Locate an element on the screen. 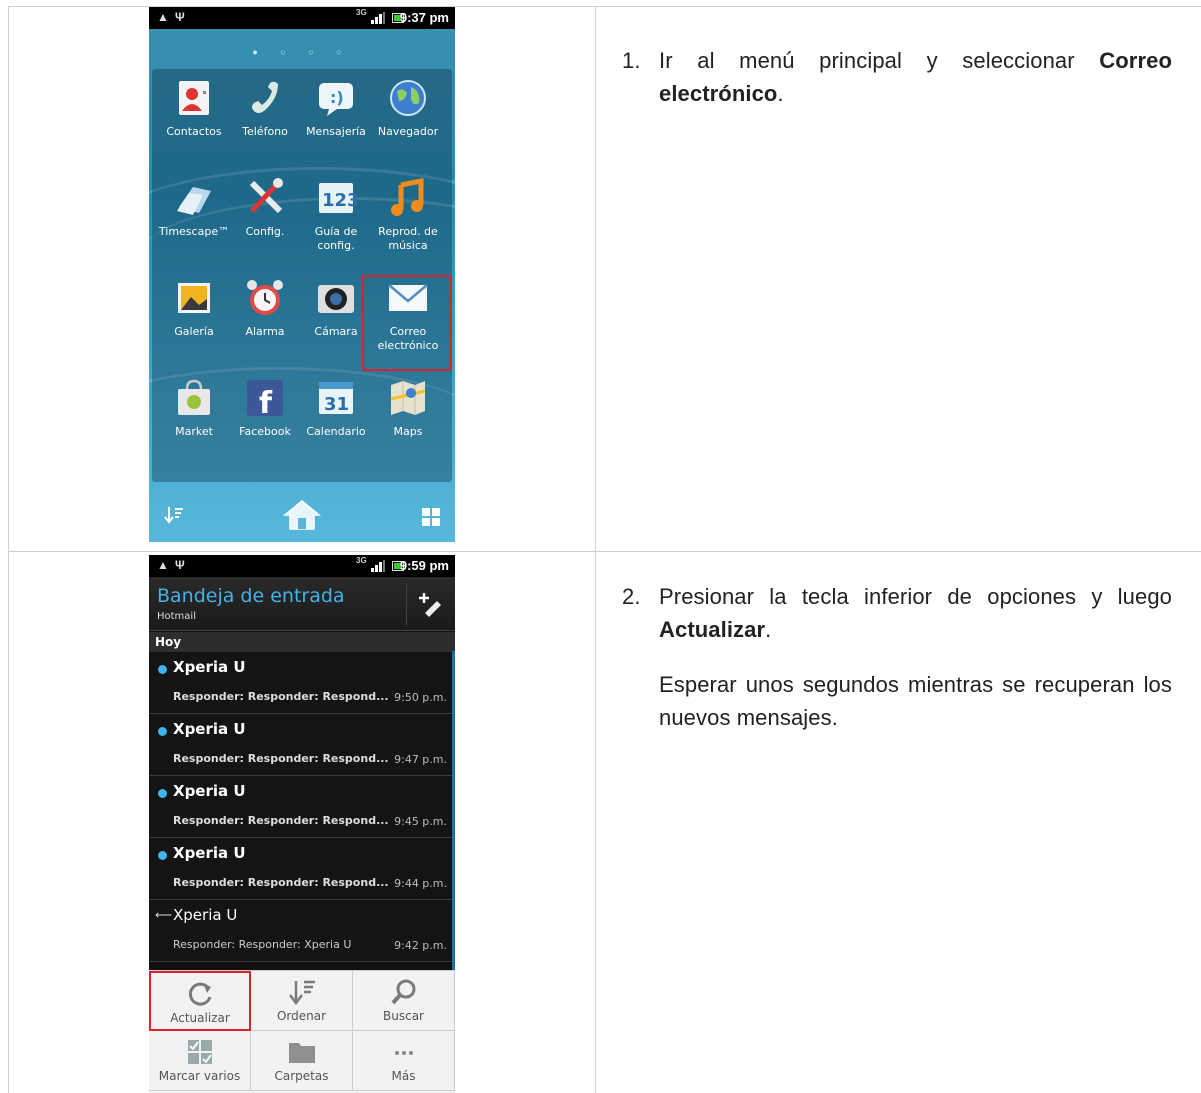 The height and width of the screenshot is (1093, 1201). app-maps: Maps is located at coordinates (408, 408).